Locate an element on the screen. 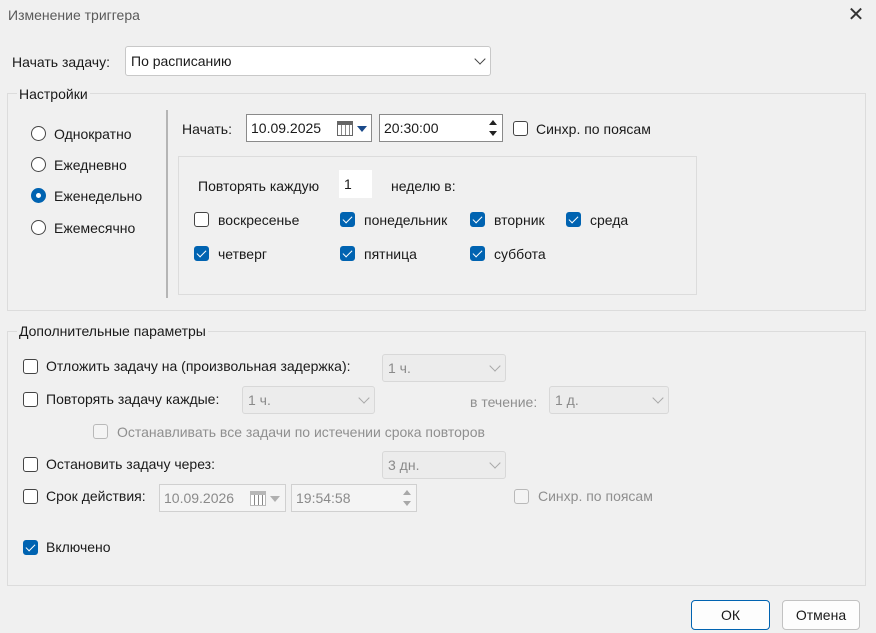  stop-after-label: Остановить задачу через: is located at coordinates (130, 464).